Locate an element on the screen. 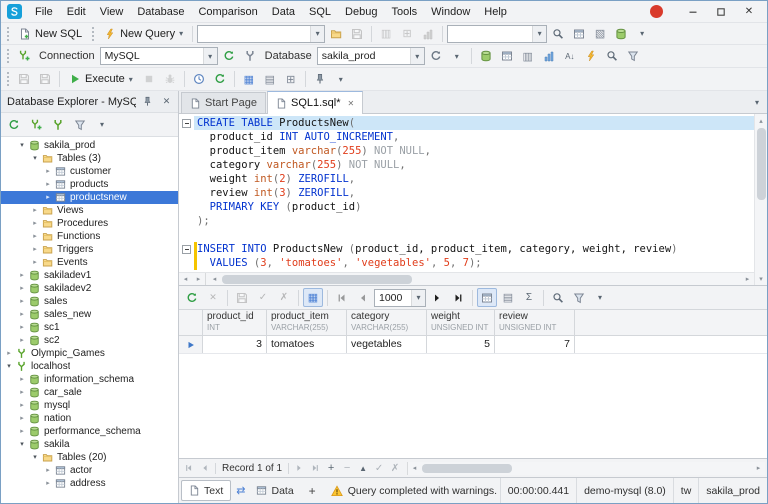 The width and height of the screenshot is (768, 504). scroll-left-icon: ◂ is located at coordinates (414, 468).